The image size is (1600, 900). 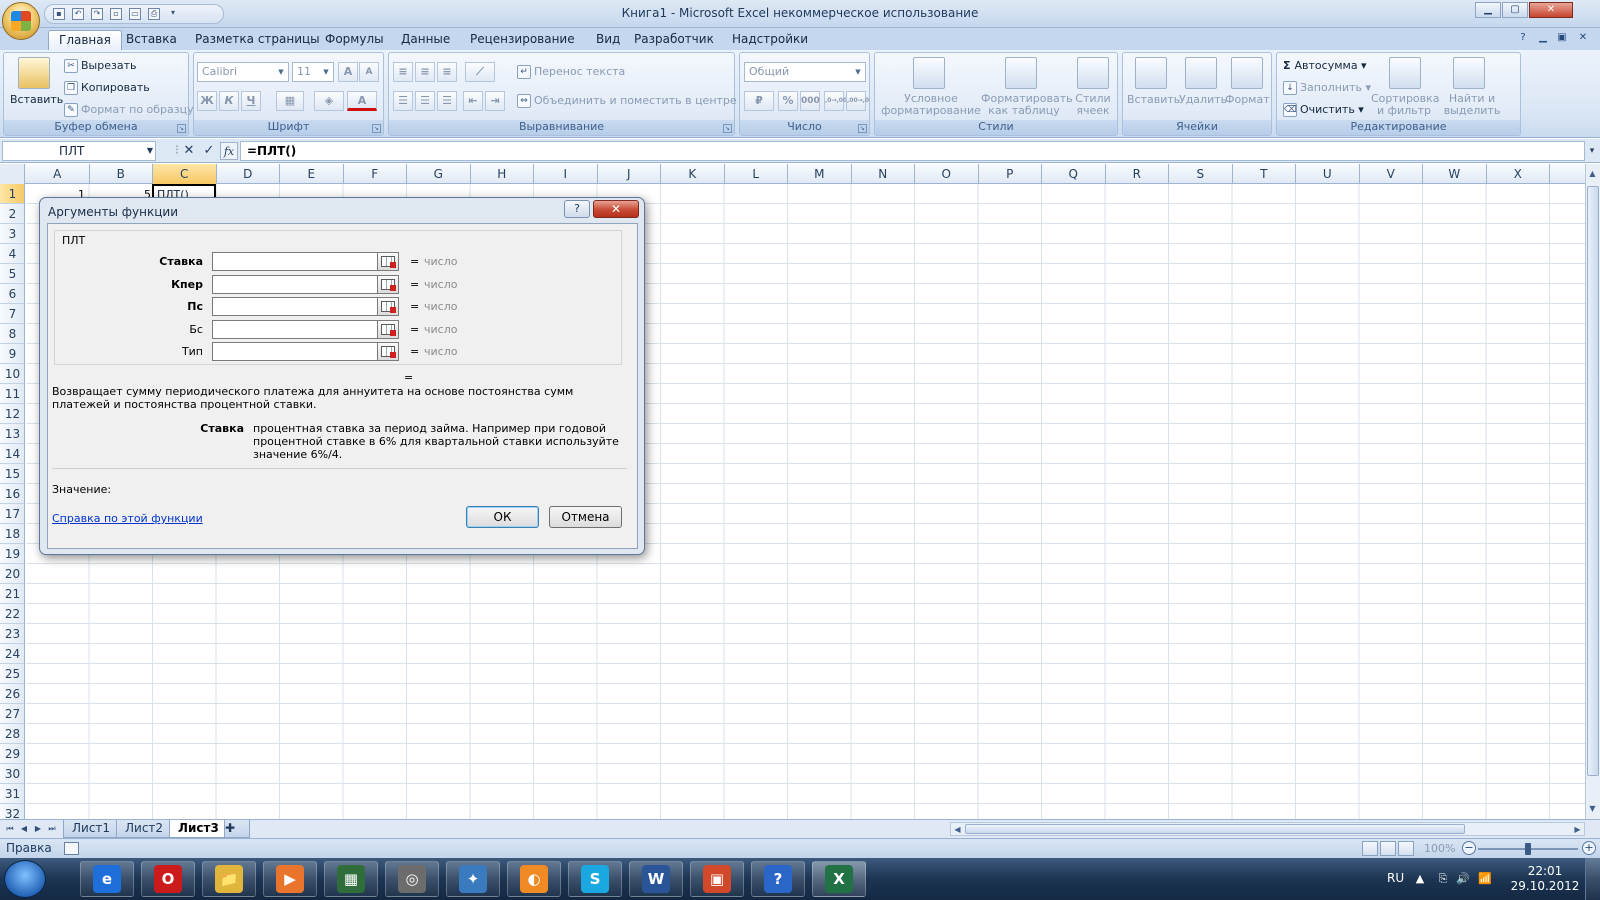 I want to click on taskbar-app-task-manager: ▦, so click(x=351, y=879).